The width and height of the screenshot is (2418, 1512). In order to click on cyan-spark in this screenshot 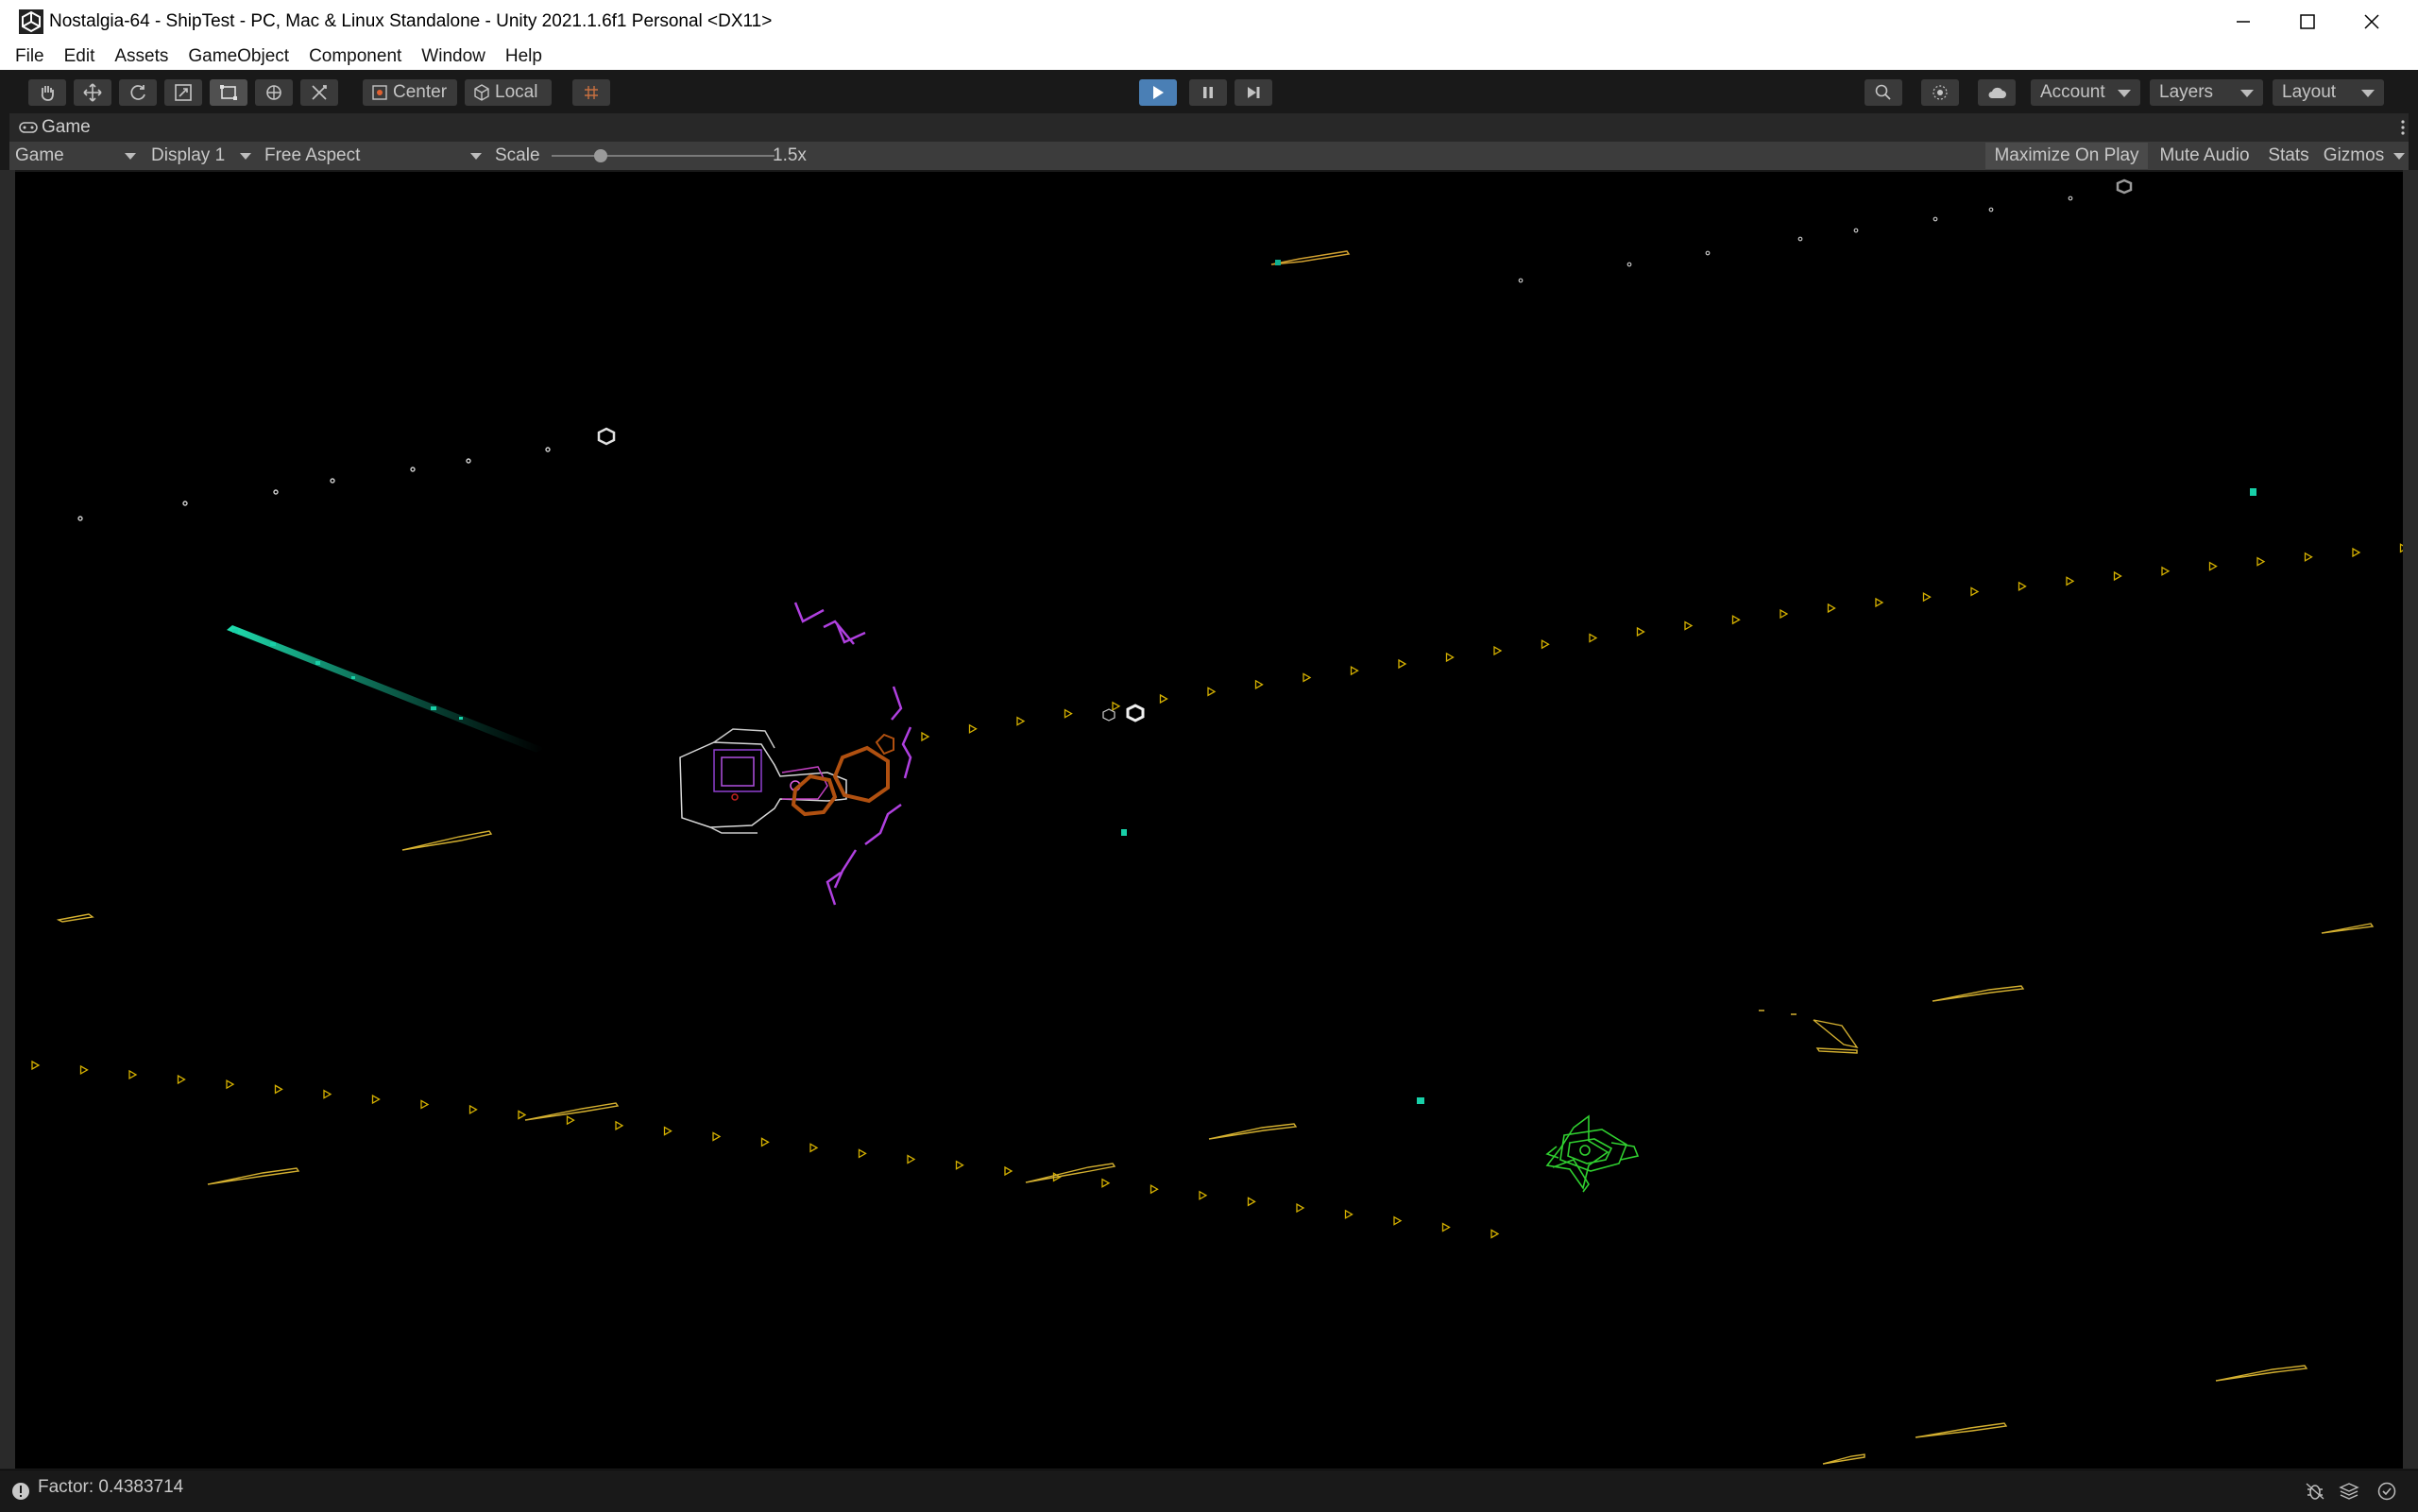, I will do `click(1278, 262)`.